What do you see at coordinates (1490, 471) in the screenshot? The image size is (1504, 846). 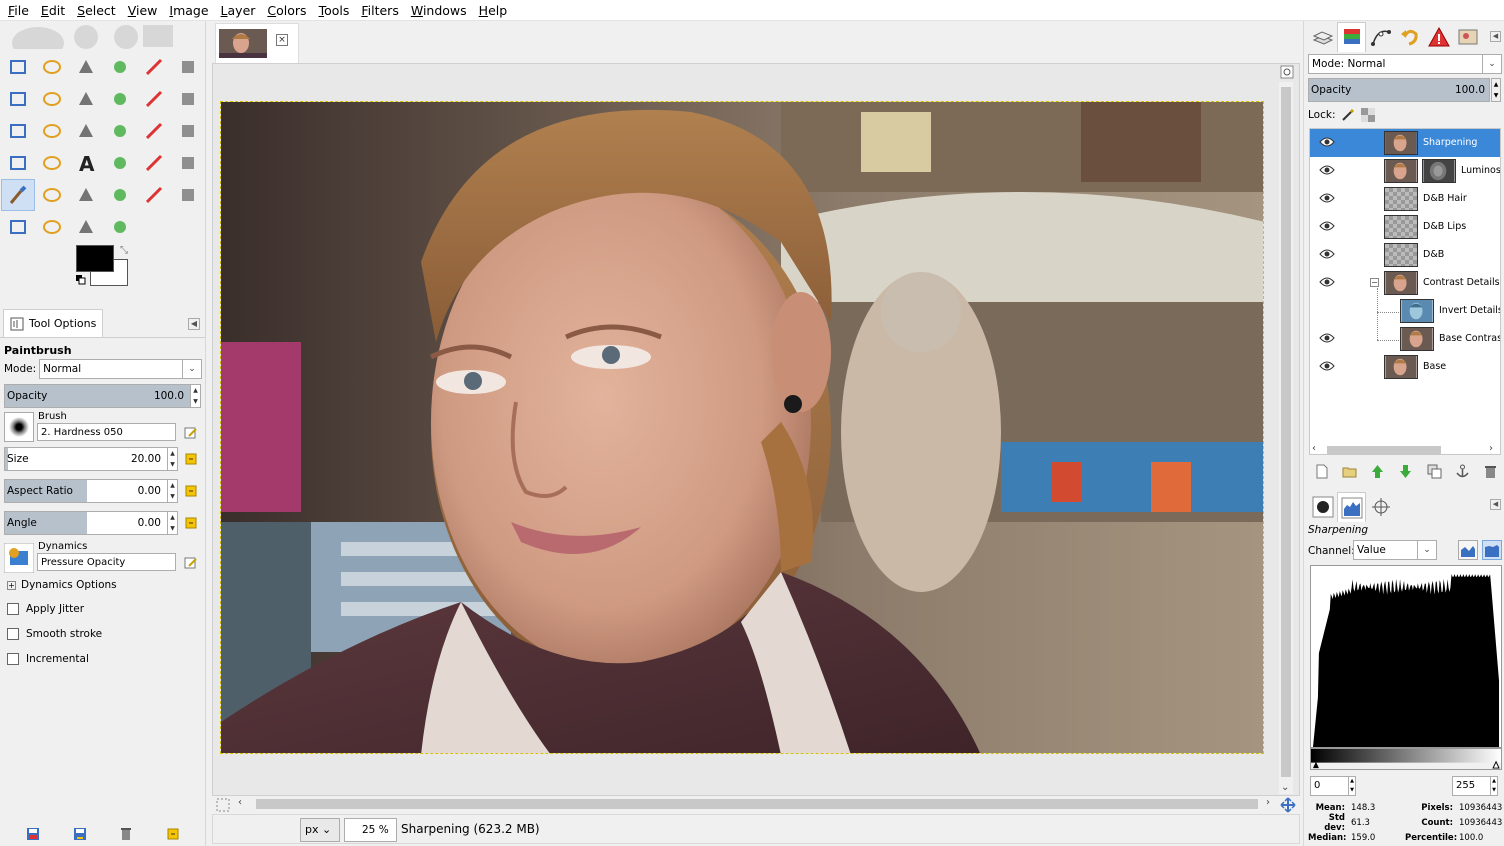 I see `delete-layer-icon` at bounding box center [1490, 471].